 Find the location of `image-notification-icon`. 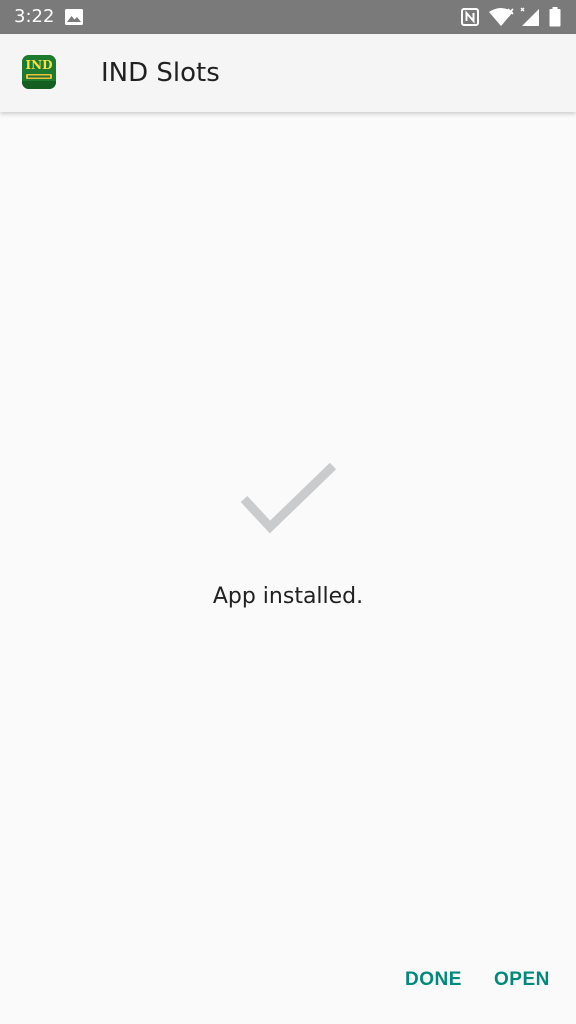

image-notification-icon is located at coordinates (74, 17).